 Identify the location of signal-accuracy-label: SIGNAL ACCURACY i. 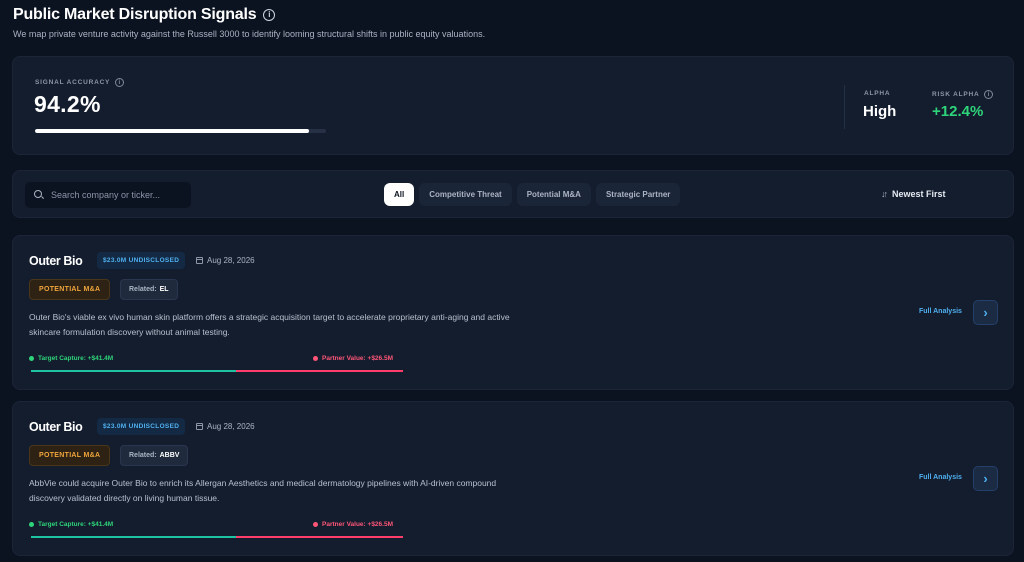
(80, 82).